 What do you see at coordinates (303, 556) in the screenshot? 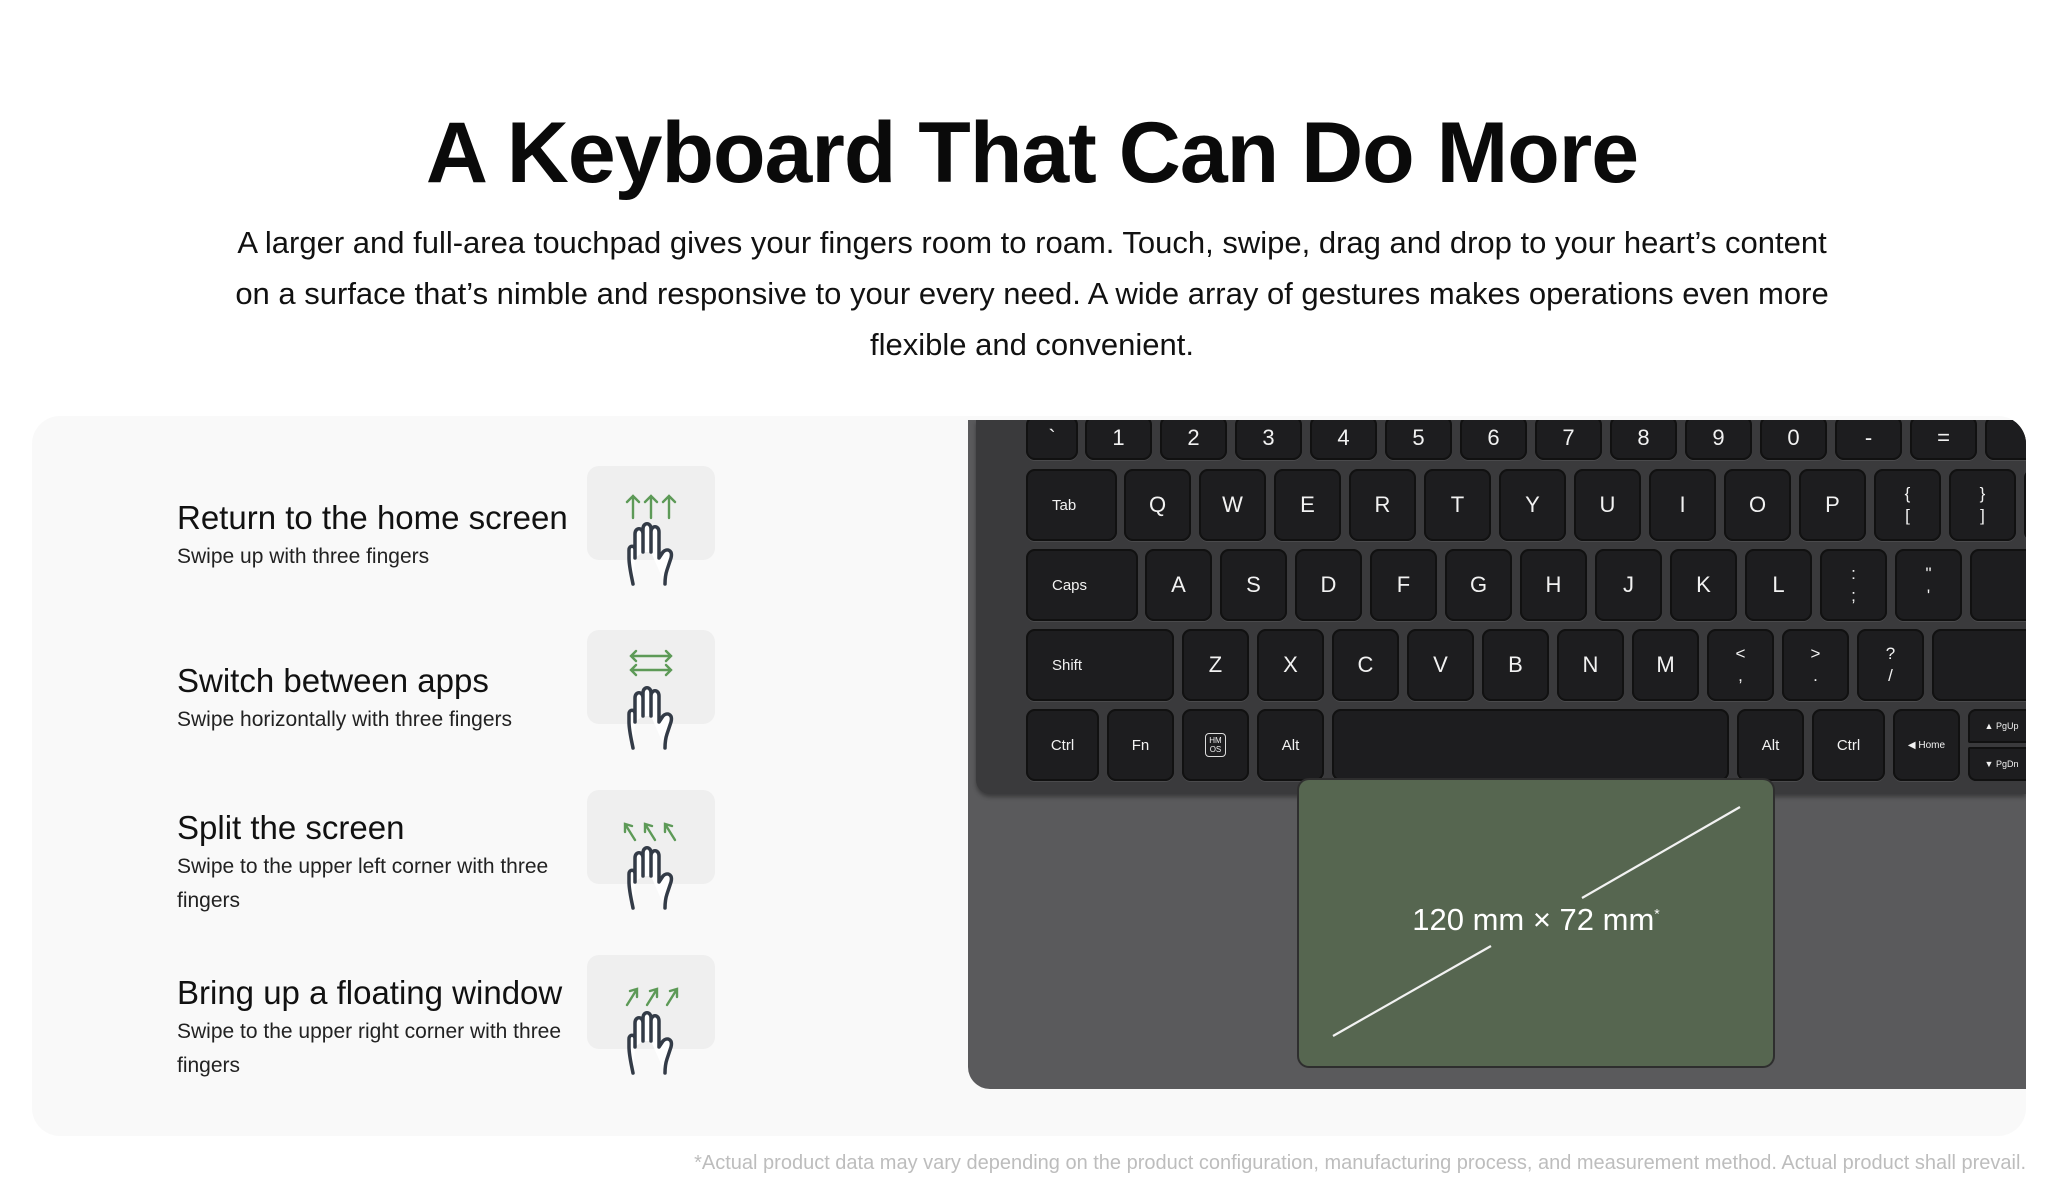
I see `gesture-description: Swipe up with three fingers` at bounding box center [303, 556].